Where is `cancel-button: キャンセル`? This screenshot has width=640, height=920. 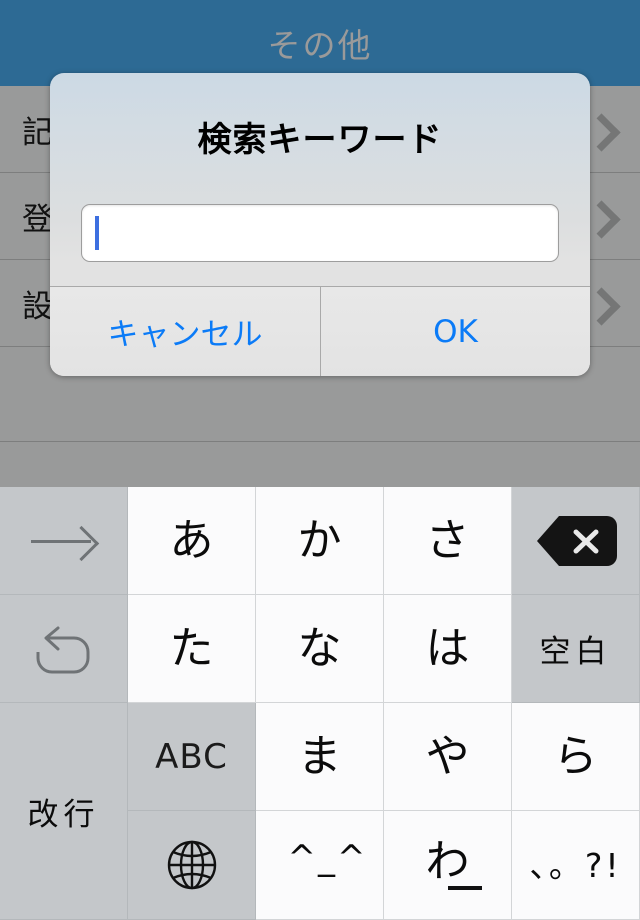 cancel-button: キャンセル is located at coordinates (185, 331).